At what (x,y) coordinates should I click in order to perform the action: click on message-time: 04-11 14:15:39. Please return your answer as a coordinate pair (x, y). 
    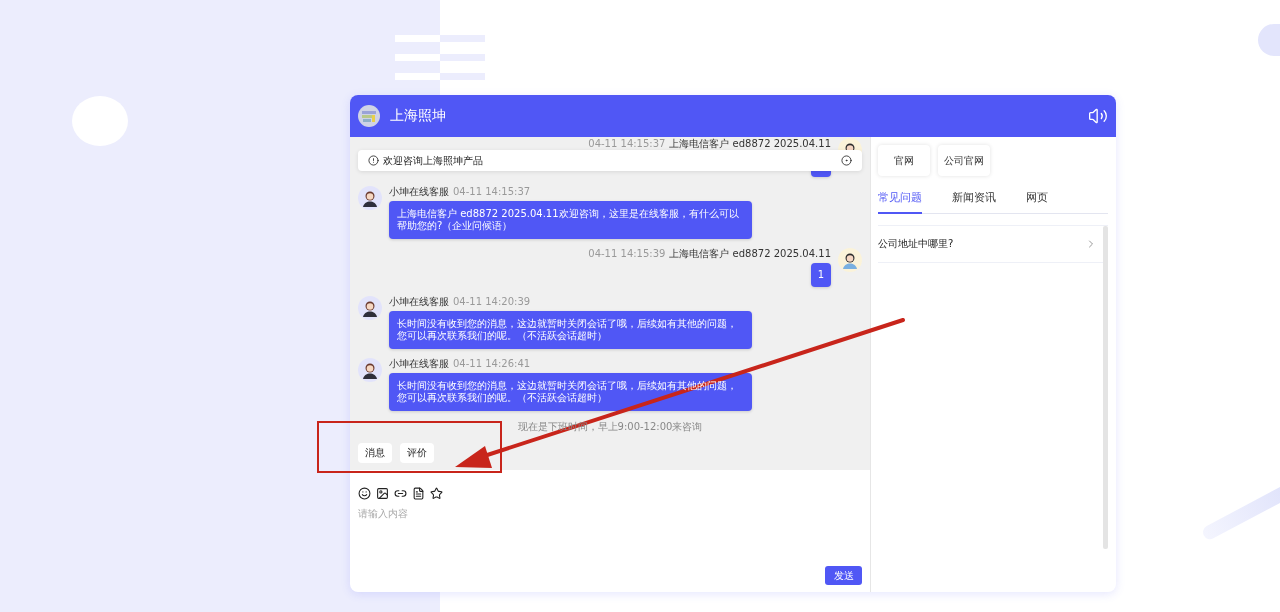
    Looking at the image, I should click on (627, 253).